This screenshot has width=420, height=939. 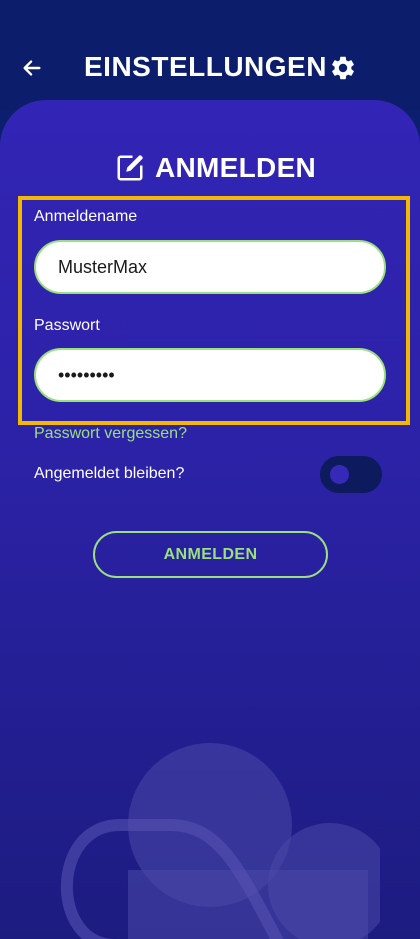 I want to click on remember-me-label: Angemeldet bleiben?, so click(x=109, y=473).